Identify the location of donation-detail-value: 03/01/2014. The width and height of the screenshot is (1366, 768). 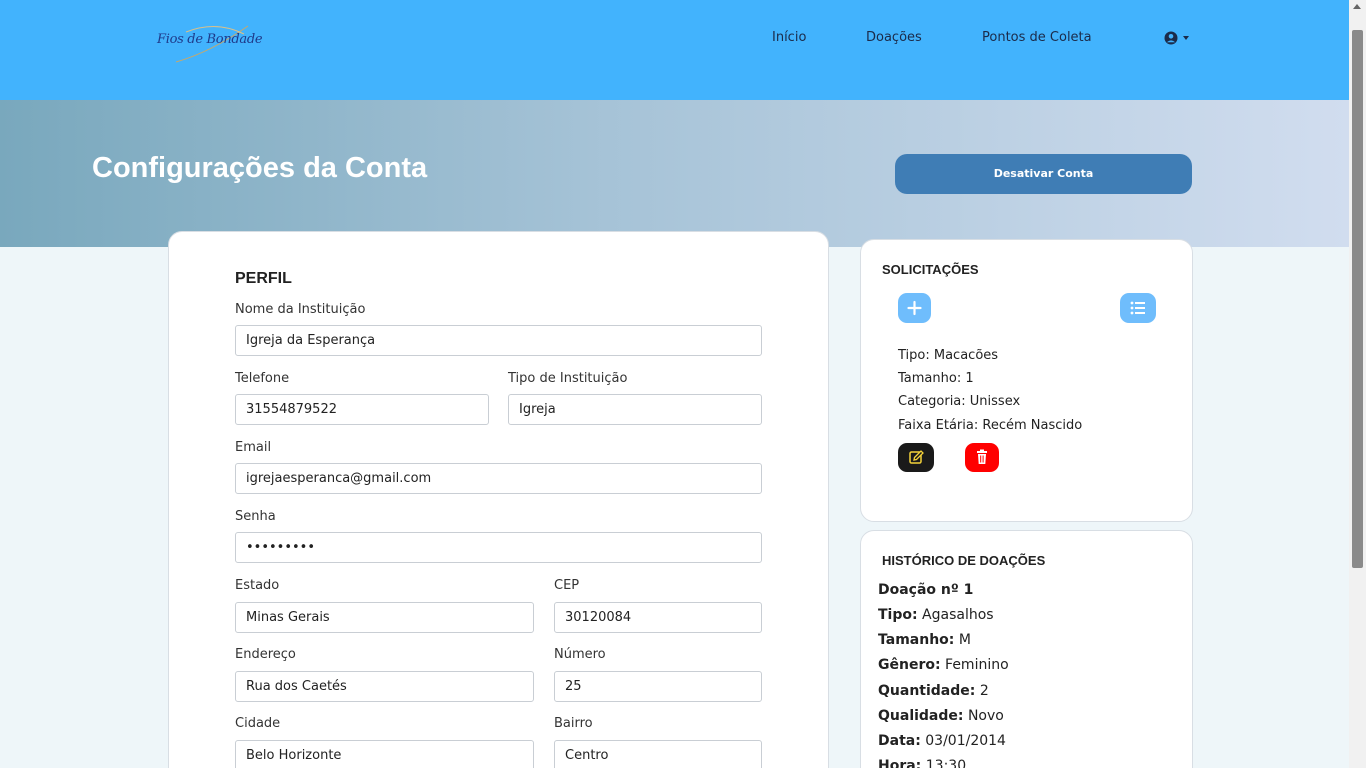
(965, 741).